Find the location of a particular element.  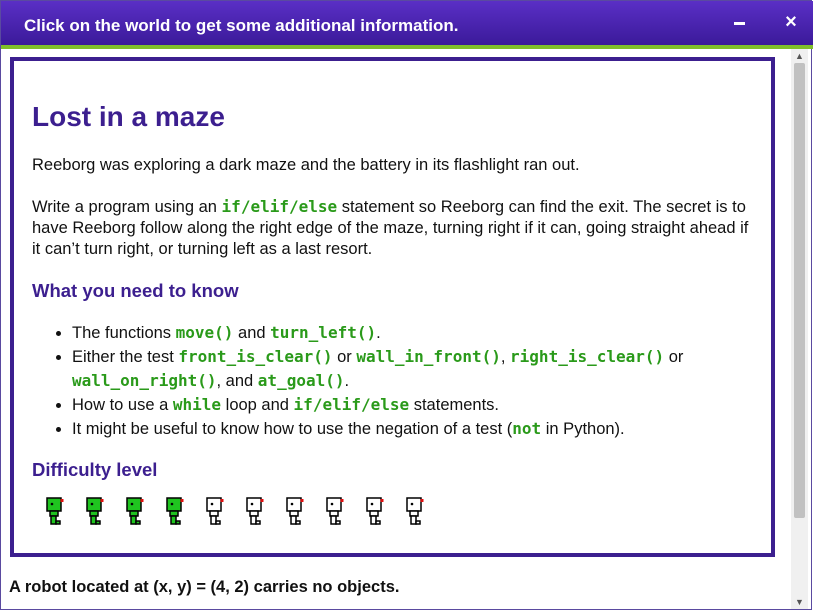

code-snippet: turn_left() is located at coordinates (323, 332).